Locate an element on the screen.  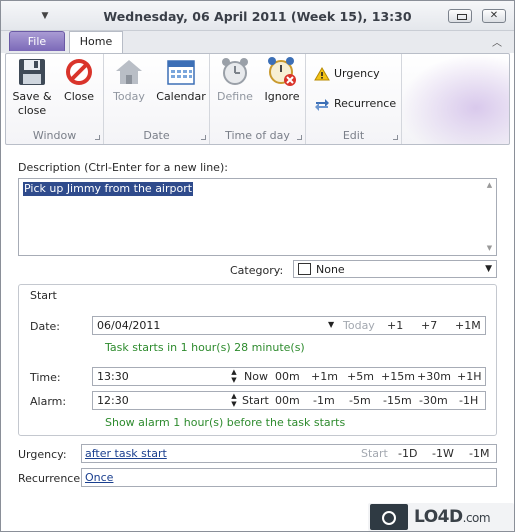
alarm-spinner-icon: ▲ ▼ is located at coordinates (234, 400).